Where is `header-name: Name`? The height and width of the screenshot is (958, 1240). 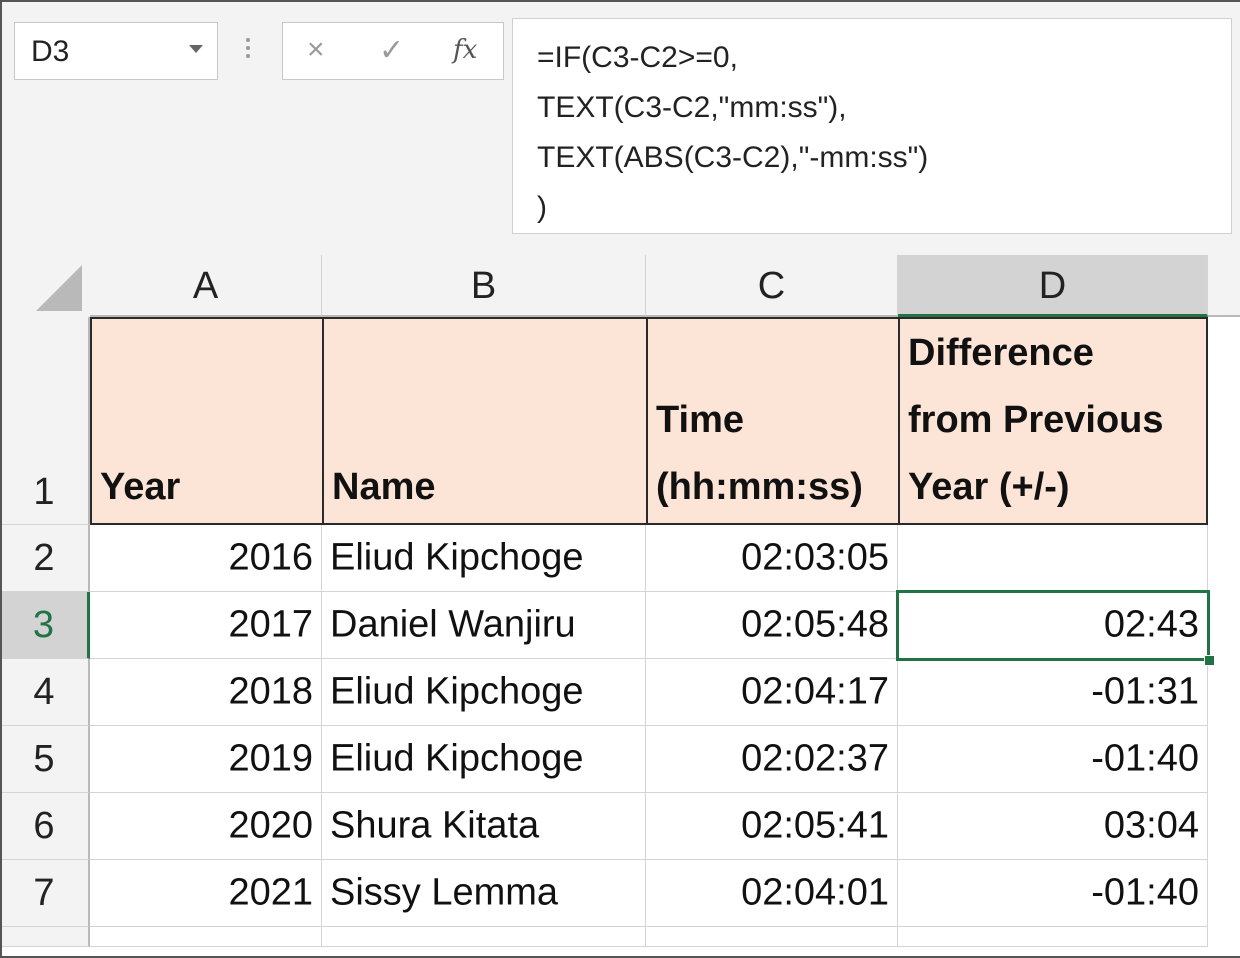
header-name: Name is located at coordinates (384, 487).